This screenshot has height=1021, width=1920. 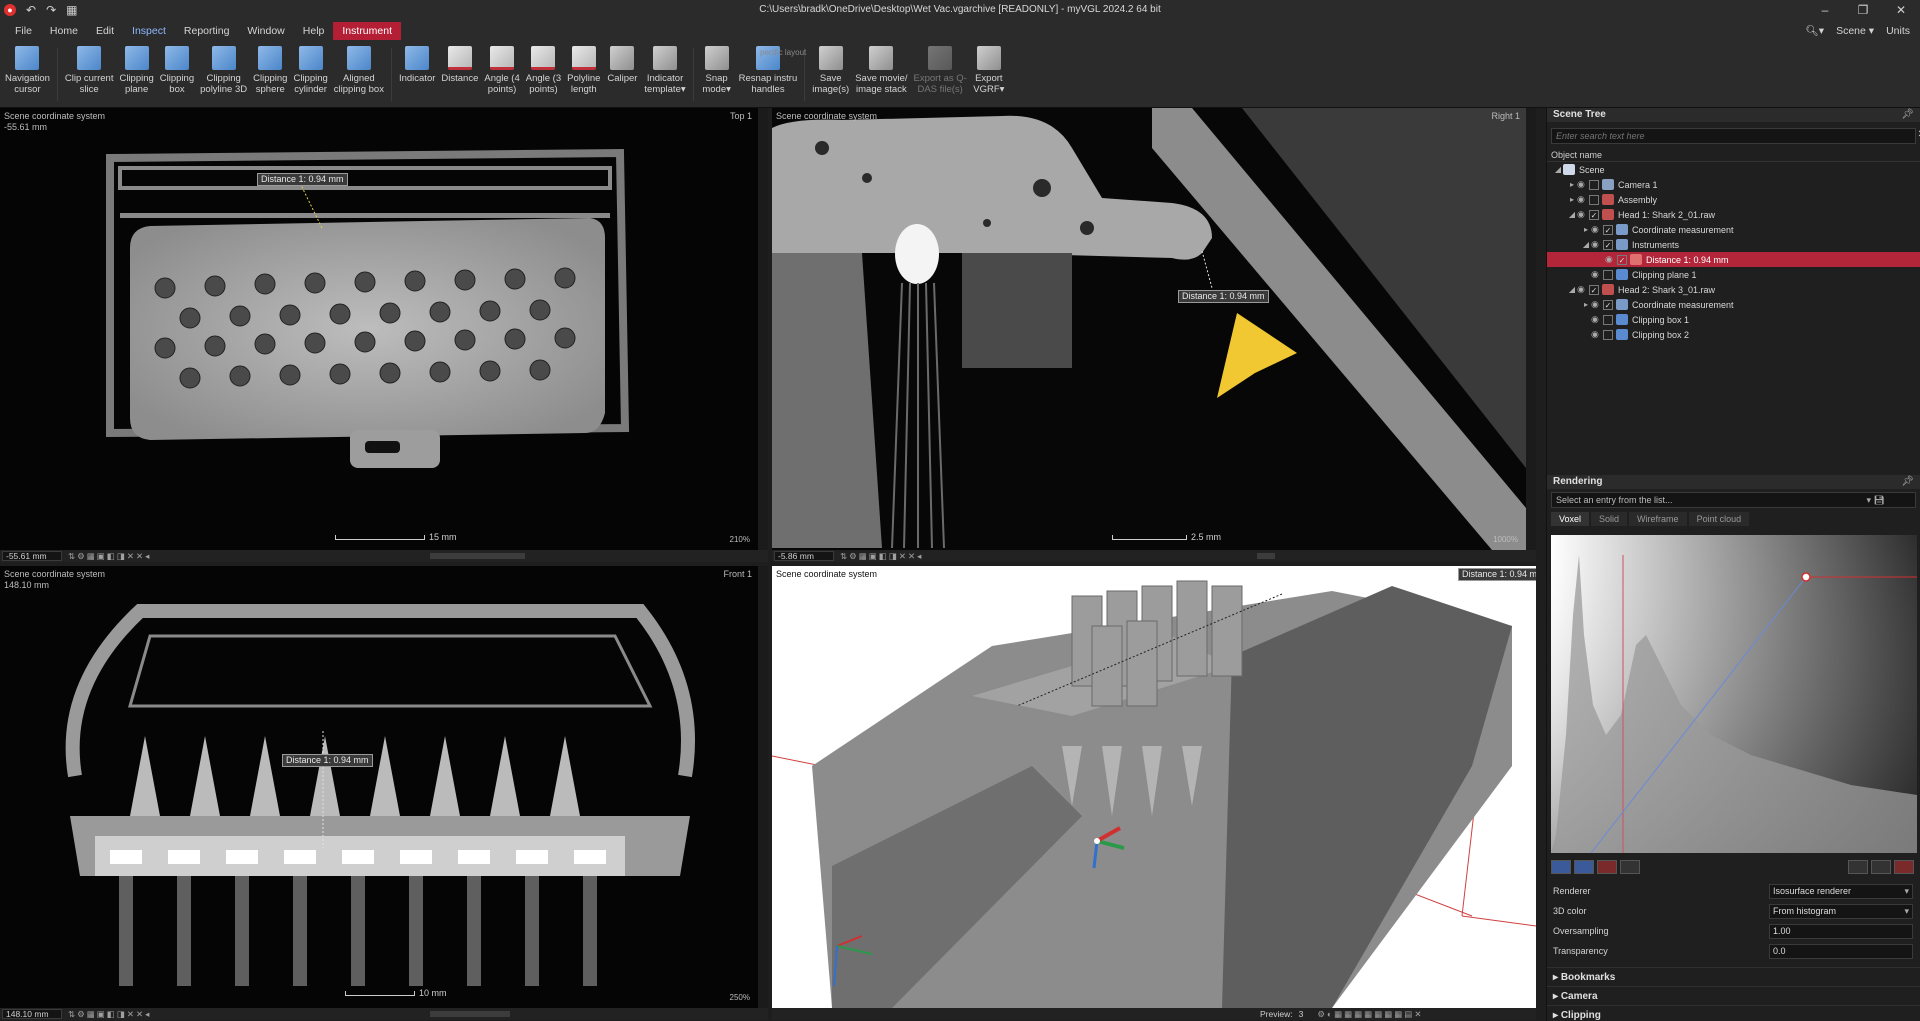 What do you see at coordinates (1370, 1014) in the screenshot?
I see `render-tools-icons: ⚙◐▦▦▦▦▦▦▦▤✕` at bounding box center [1370, 1014].